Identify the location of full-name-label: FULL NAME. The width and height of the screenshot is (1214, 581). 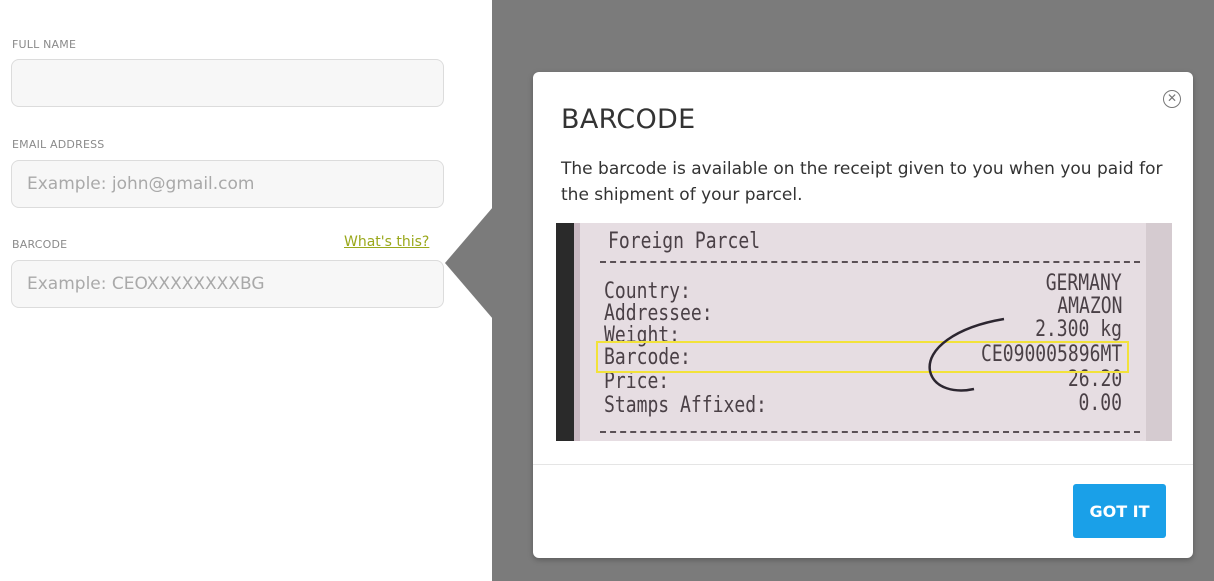
(44, 44).